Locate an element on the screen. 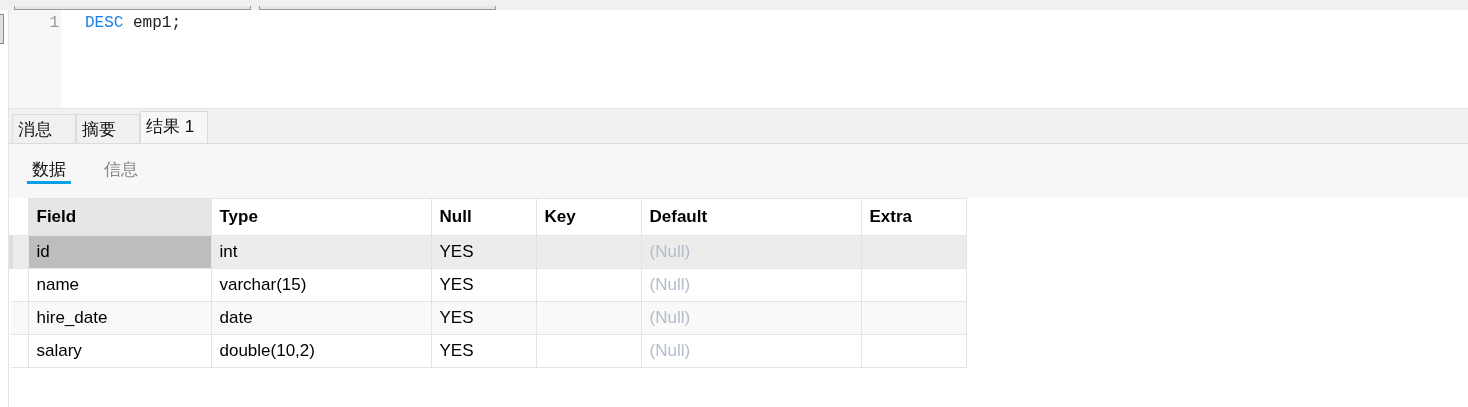  line-number: 1 is located at coordinates (54, 23).